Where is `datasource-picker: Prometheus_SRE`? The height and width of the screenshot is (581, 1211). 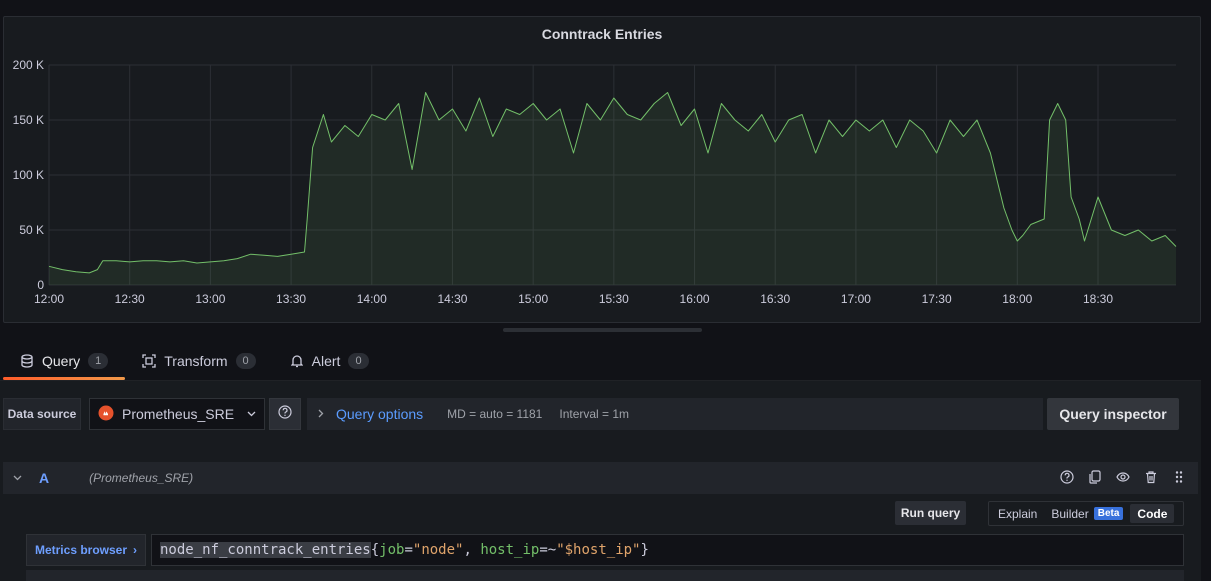
datasource-picker: Prometheus_SRE is located at coordinates (177, 414).